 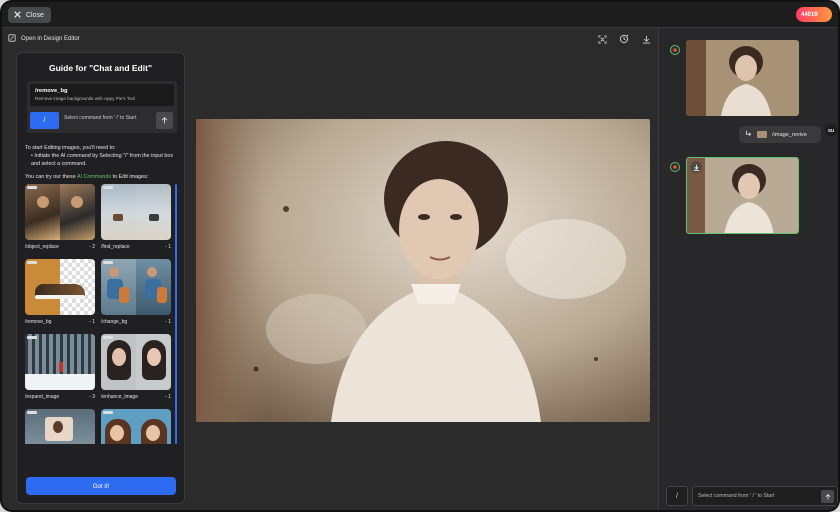 I want to click on credits-value: 44019, so click(x=809, y=14).